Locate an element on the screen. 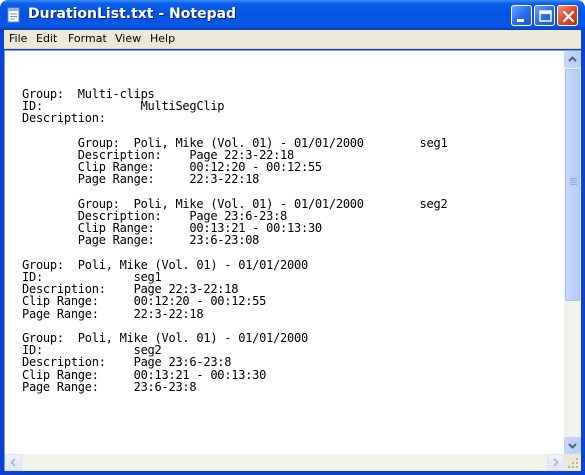 This screenshot has height=475, width=585. maximize-button is located at coordinates (544, 15).